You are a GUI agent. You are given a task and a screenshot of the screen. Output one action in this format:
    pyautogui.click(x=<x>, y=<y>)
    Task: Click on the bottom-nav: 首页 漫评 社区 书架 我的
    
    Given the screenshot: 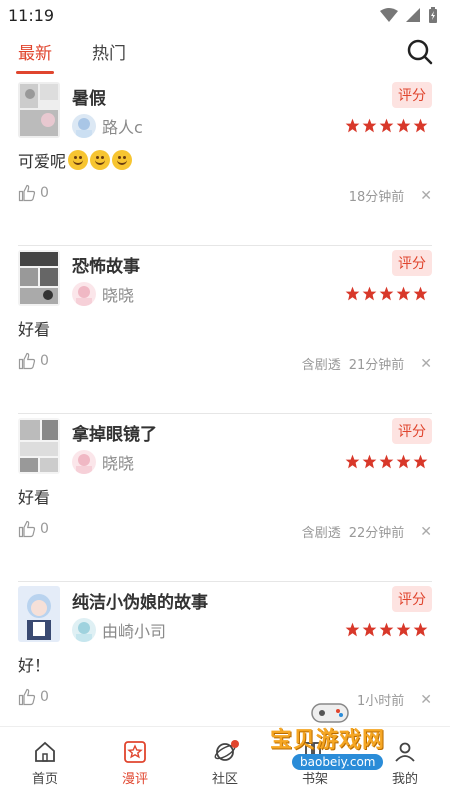 What is the action you would take?
    pyautogui.click(x=225, y=763)
    